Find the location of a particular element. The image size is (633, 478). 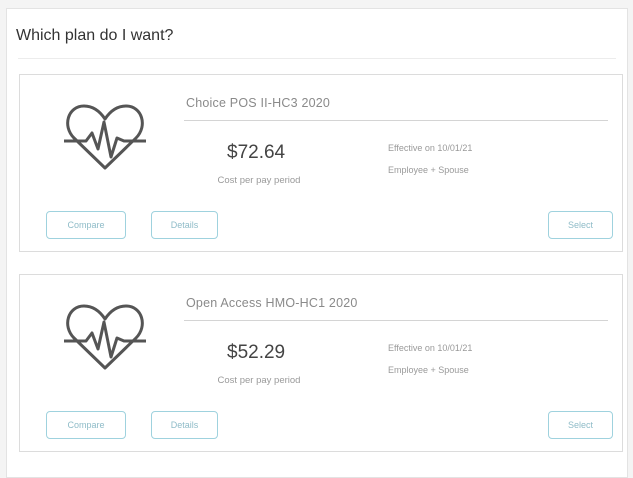

plan-name: Open Access HMO-HC1 2020 is located at coordinates (272, 303).